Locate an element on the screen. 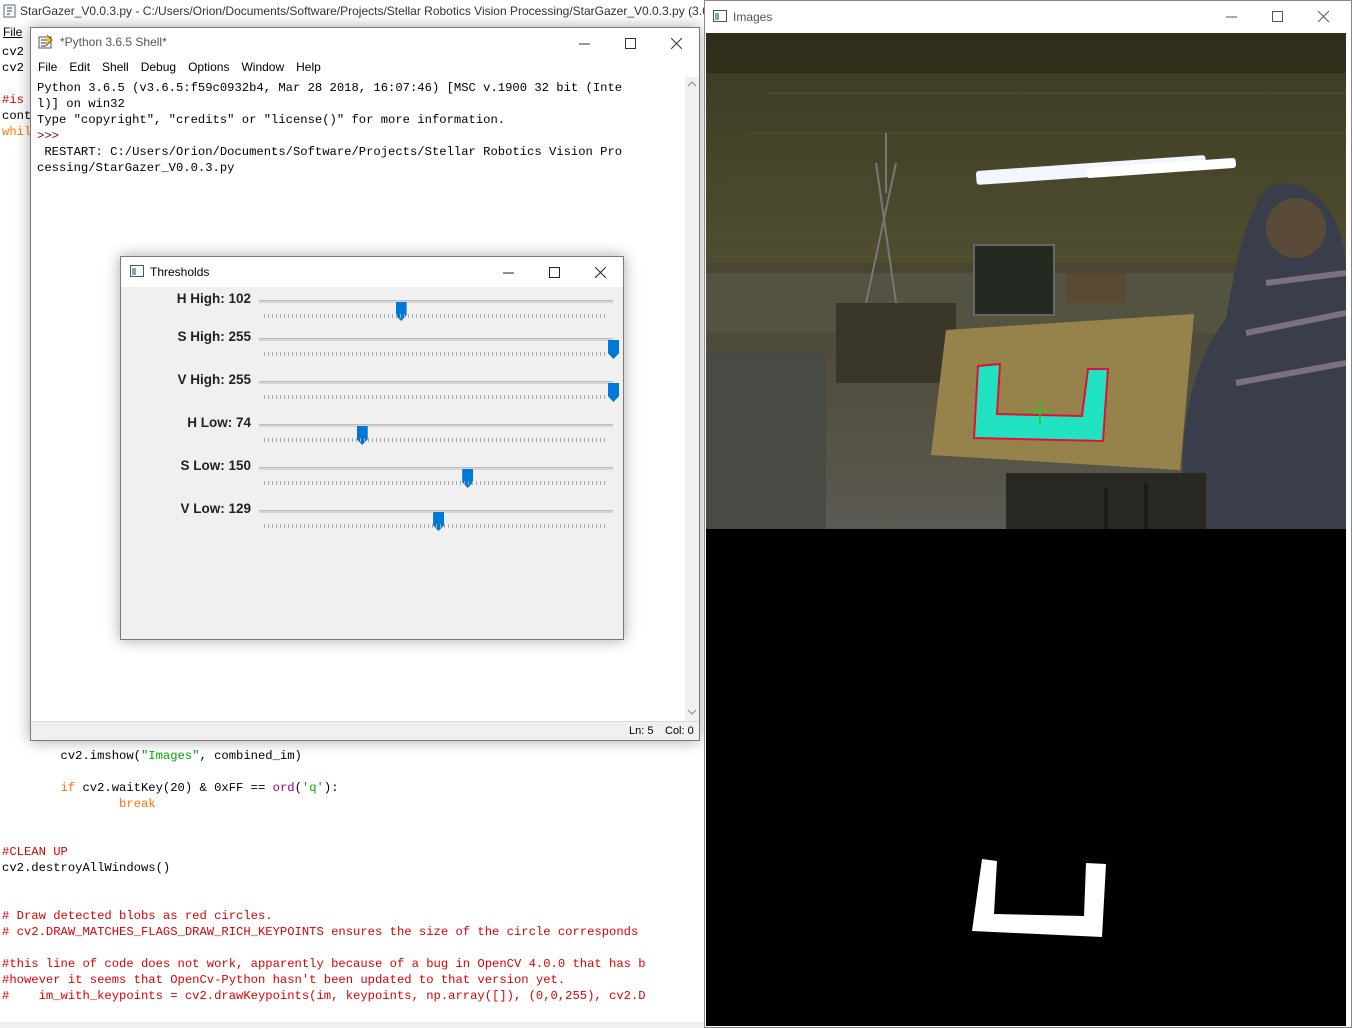  editor-partial-line: cont is located at coordinates (17, 116).